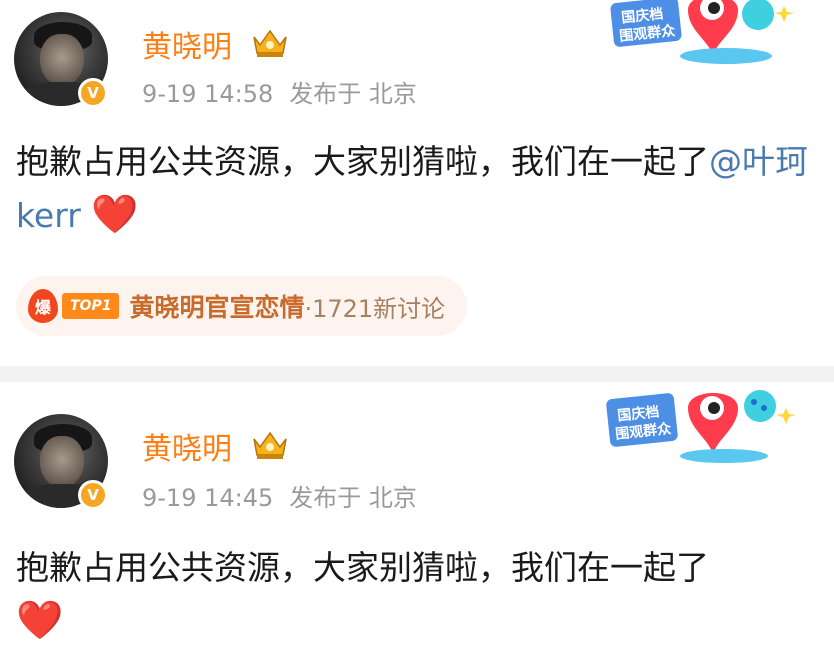  I want to click on post-divider, so click(417, 374).